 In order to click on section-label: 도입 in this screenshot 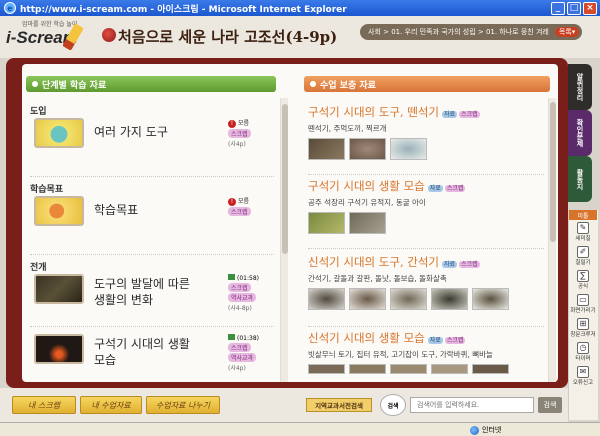, I will do `click(38, 112)`.